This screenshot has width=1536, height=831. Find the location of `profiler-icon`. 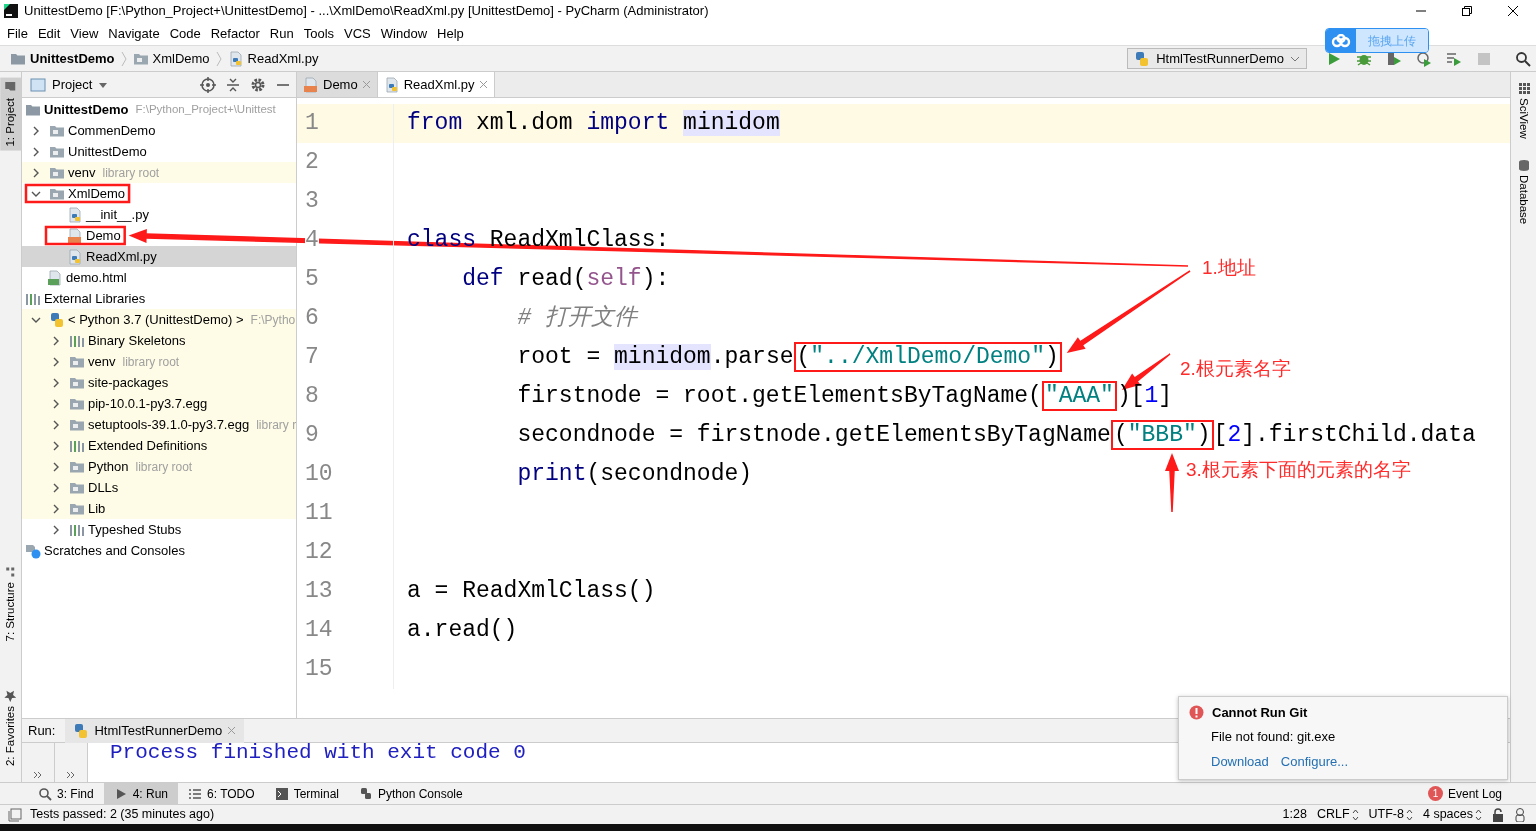

profiler-icon is located at coordinates (1424, 58).